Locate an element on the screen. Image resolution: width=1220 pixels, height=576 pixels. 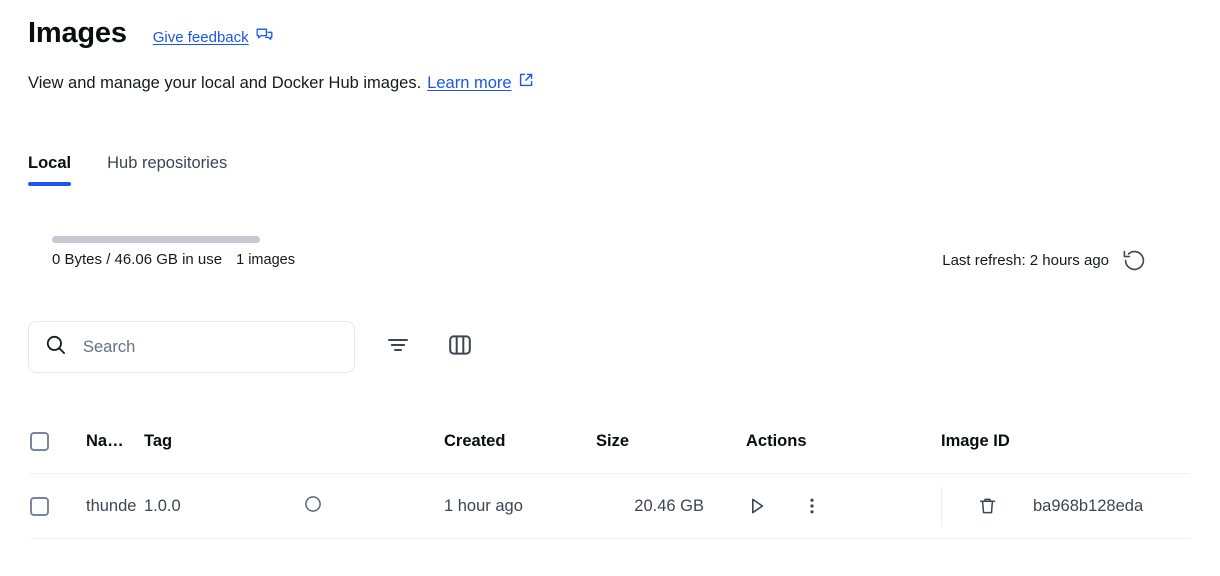
column-header-size: Size is located at coordinates (671, 441).